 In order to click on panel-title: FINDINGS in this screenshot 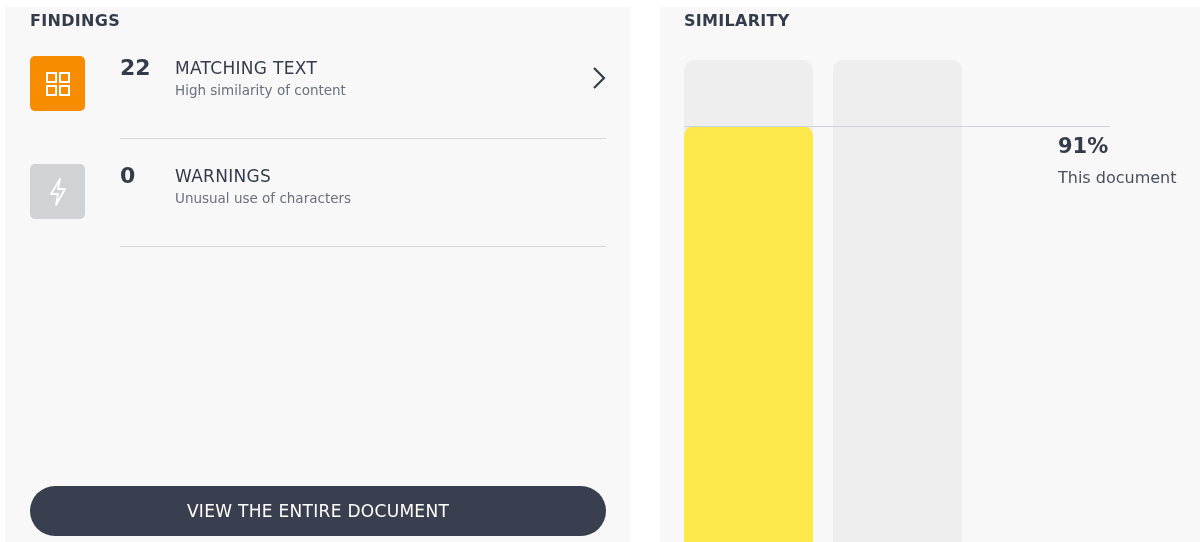, I will do `click(75, 21)`.